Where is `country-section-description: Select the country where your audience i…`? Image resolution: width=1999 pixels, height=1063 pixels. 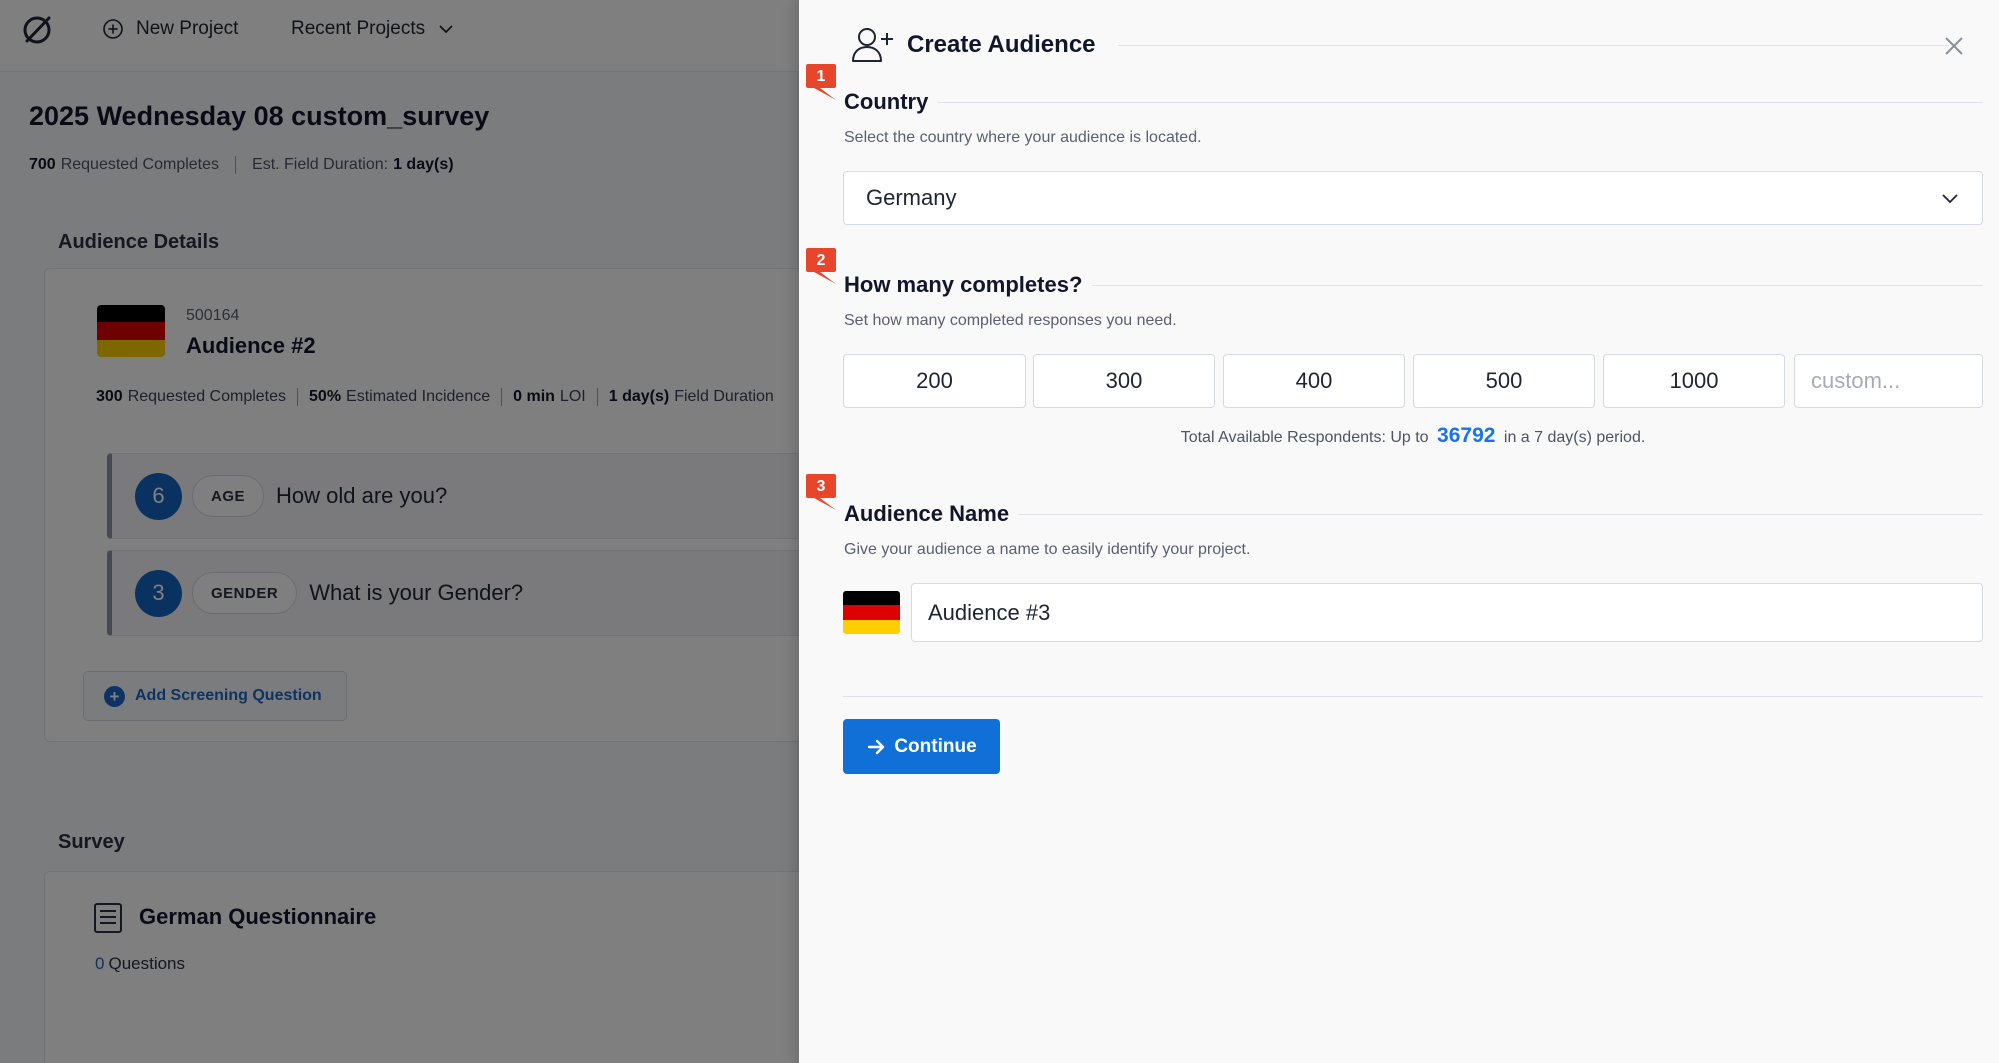
country-section-description: Select the country where your audience i… is located at coordinates (1023, 137).